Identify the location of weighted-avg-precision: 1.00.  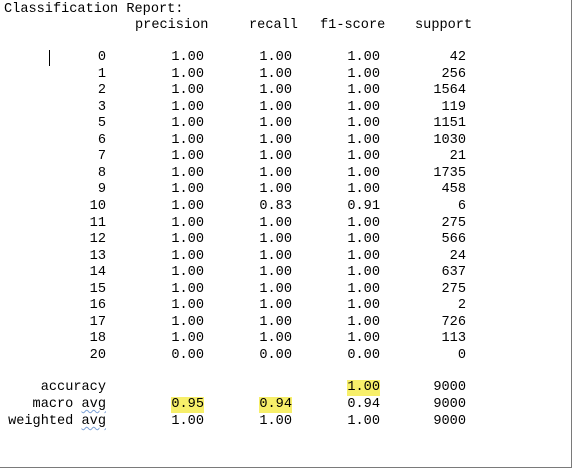
(187, 421).